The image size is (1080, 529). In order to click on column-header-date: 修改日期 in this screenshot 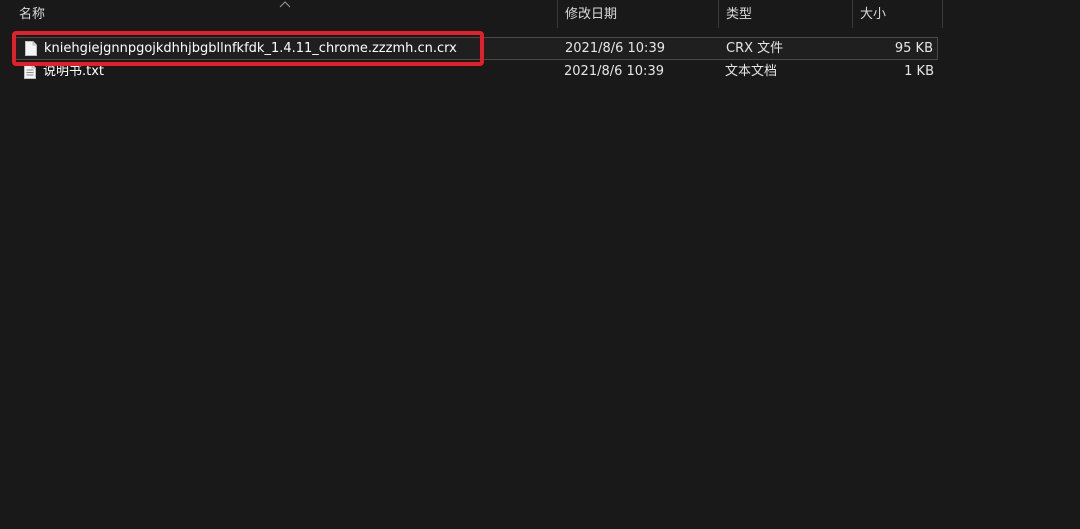, I will do `click(638, 14)`.